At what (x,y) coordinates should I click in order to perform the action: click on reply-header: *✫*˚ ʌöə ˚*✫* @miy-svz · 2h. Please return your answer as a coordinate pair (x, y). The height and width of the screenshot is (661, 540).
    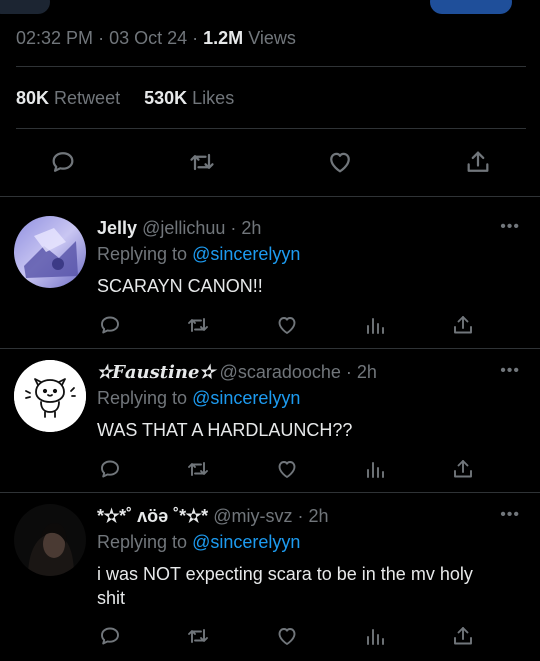
    Looking at the image, I should click on (213, 516).